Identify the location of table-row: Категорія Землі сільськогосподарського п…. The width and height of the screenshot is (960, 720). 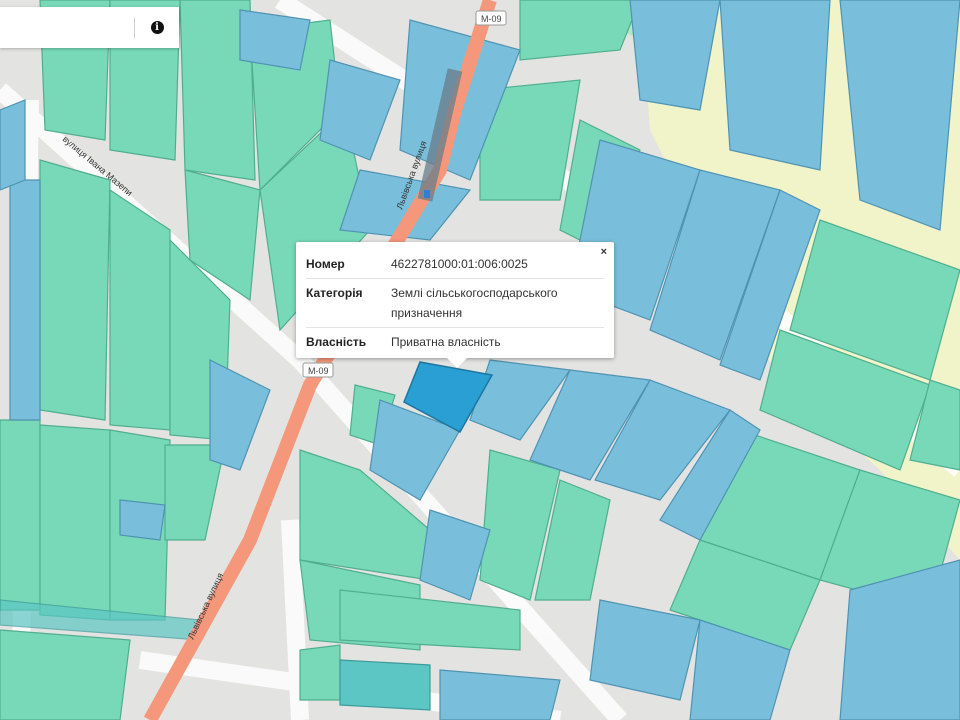
(455, 303).